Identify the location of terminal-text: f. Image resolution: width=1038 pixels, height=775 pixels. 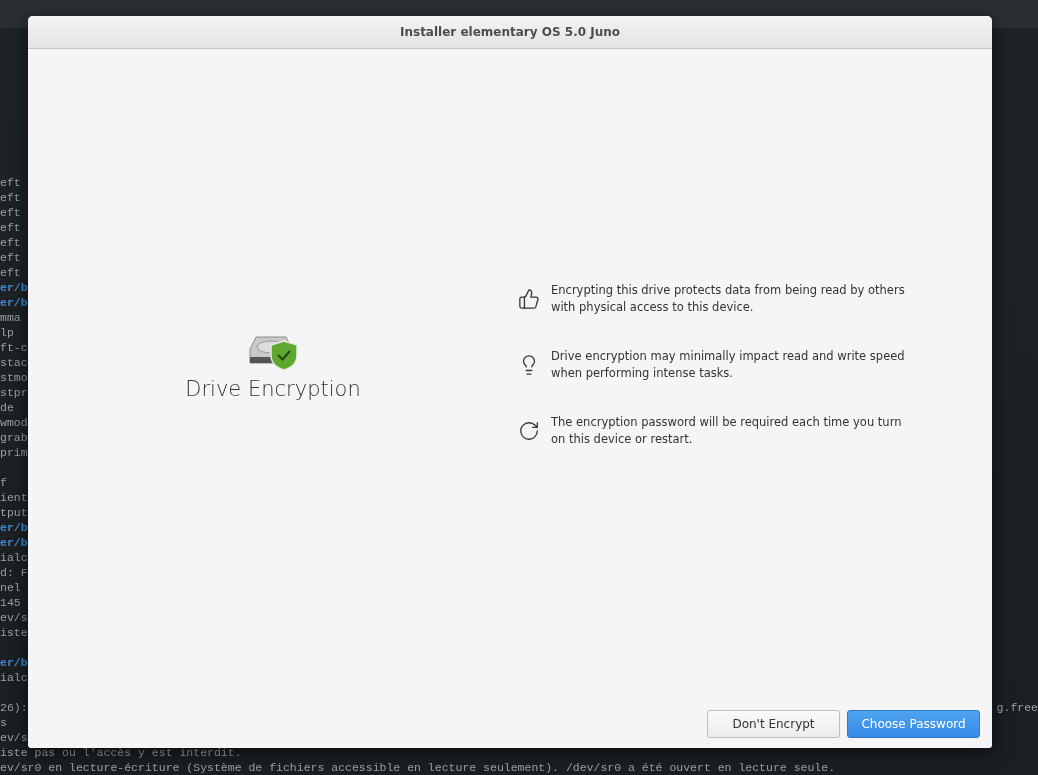
(3, 482).